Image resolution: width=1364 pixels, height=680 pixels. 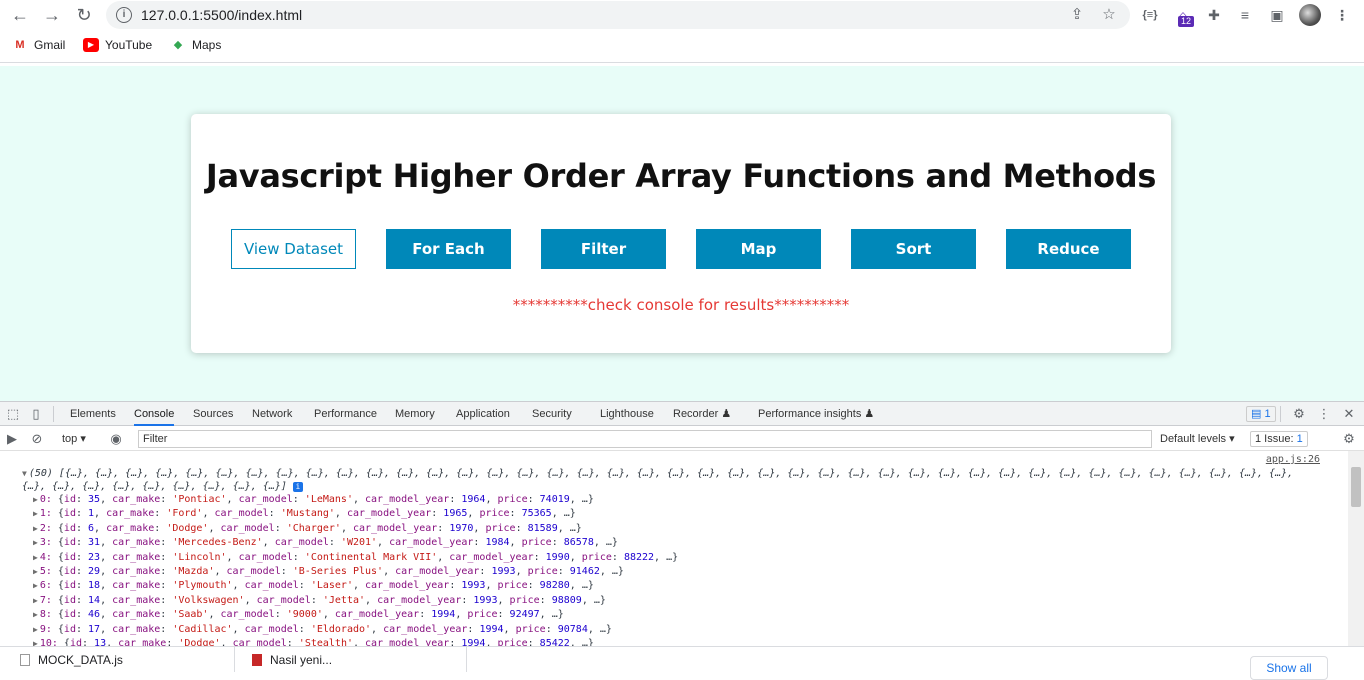 I want to click on message-icon: ▤, so click(x=1256, y=414).